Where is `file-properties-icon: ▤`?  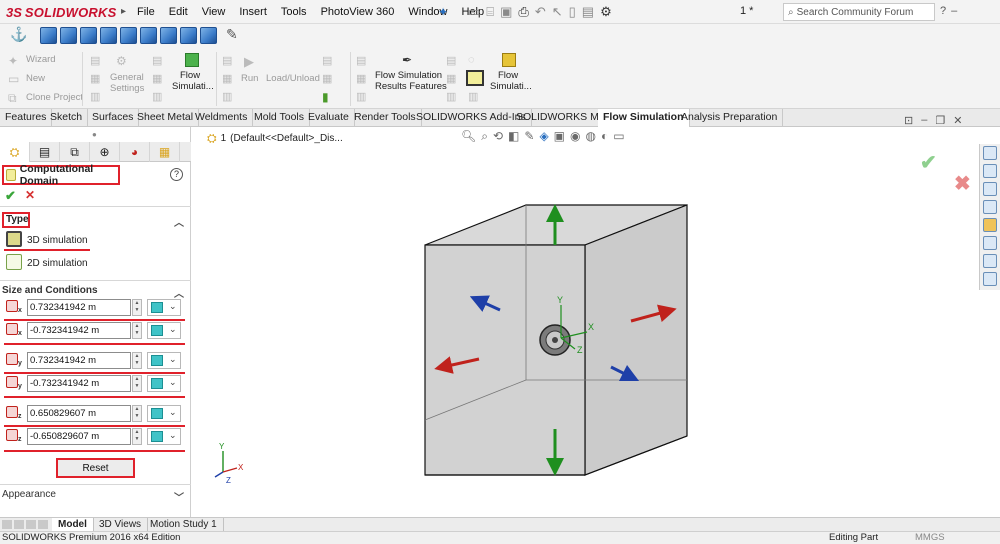
file-properties-icon: ▤ is located at coordinates (588, 12).